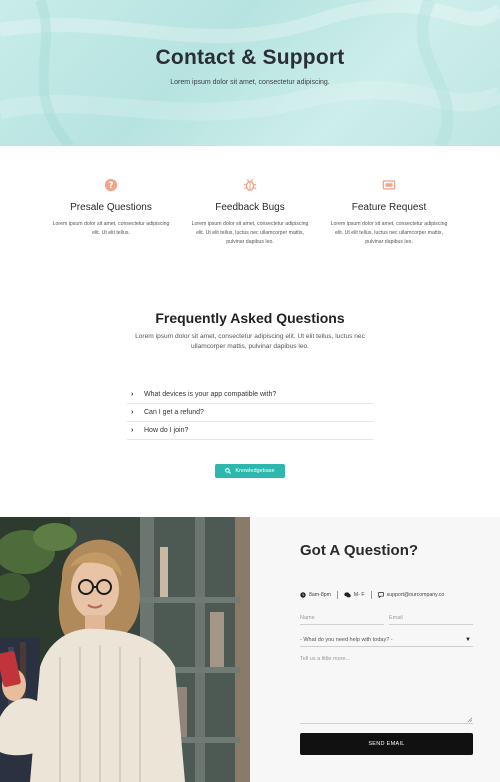 This screenshot has width=500, height=782. I want to click on question-circle-icon: ?, so click(111, 185).